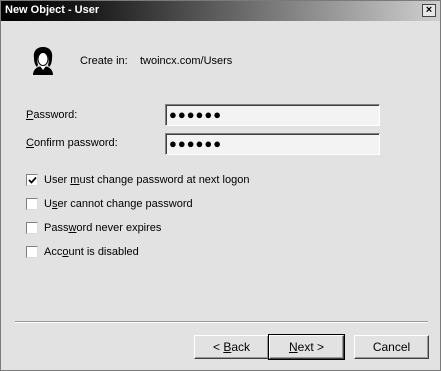  Describe the element at coordinates (72, 143) in the screenshot. I see `confirm-password-label: Confirm password:` at that location.